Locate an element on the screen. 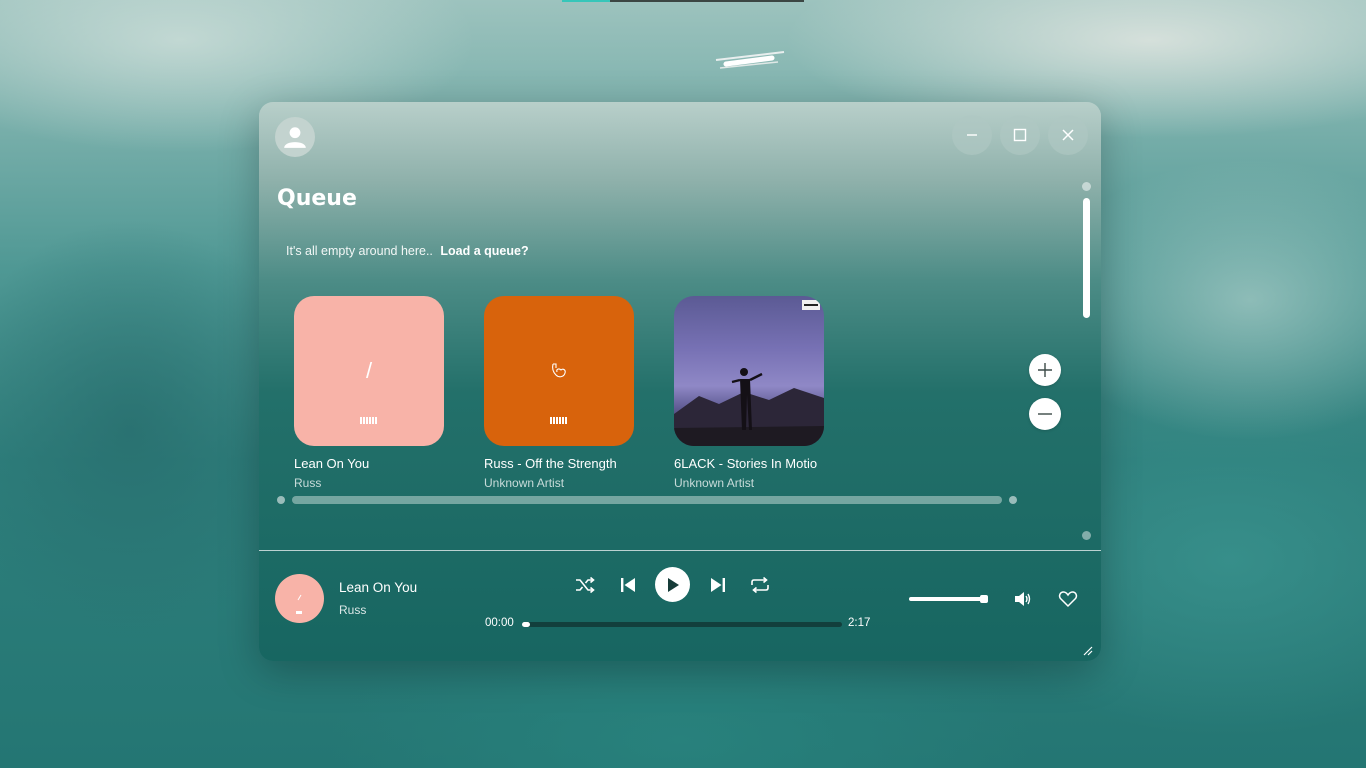 The width and height of the screenshot is (1366, 768). album-art-glyph: / is located at coordinates (369, 370).